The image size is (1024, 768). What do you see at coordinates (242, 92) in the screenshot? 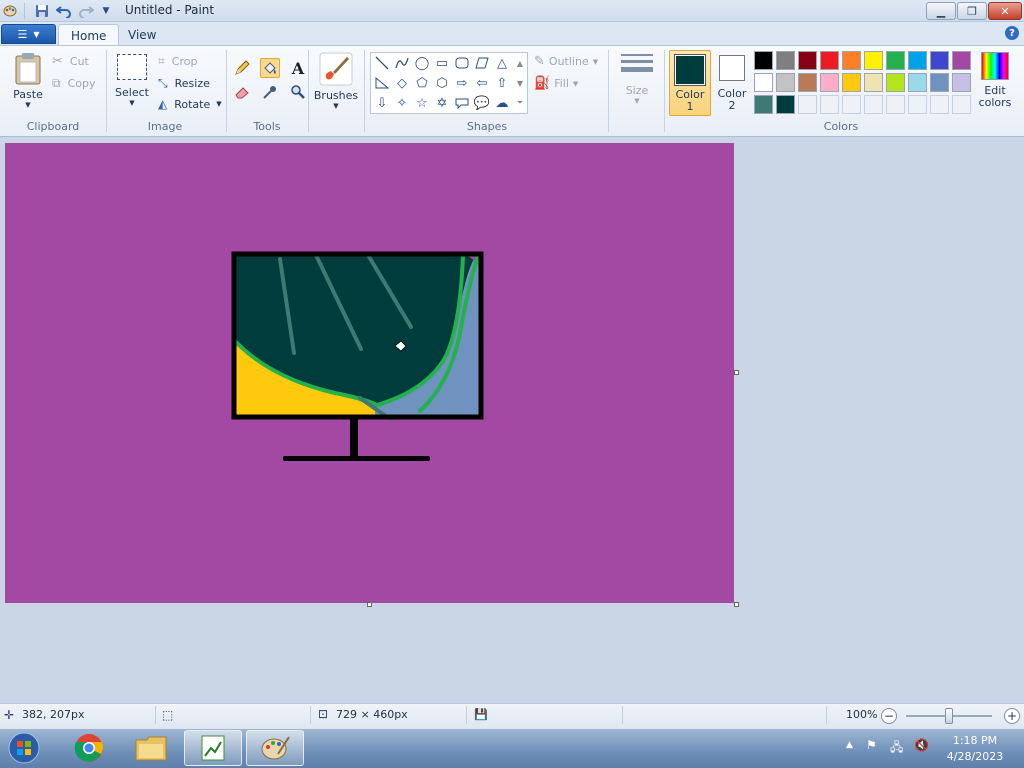
I see `eraser-icon` at bounding box center [242, 92].